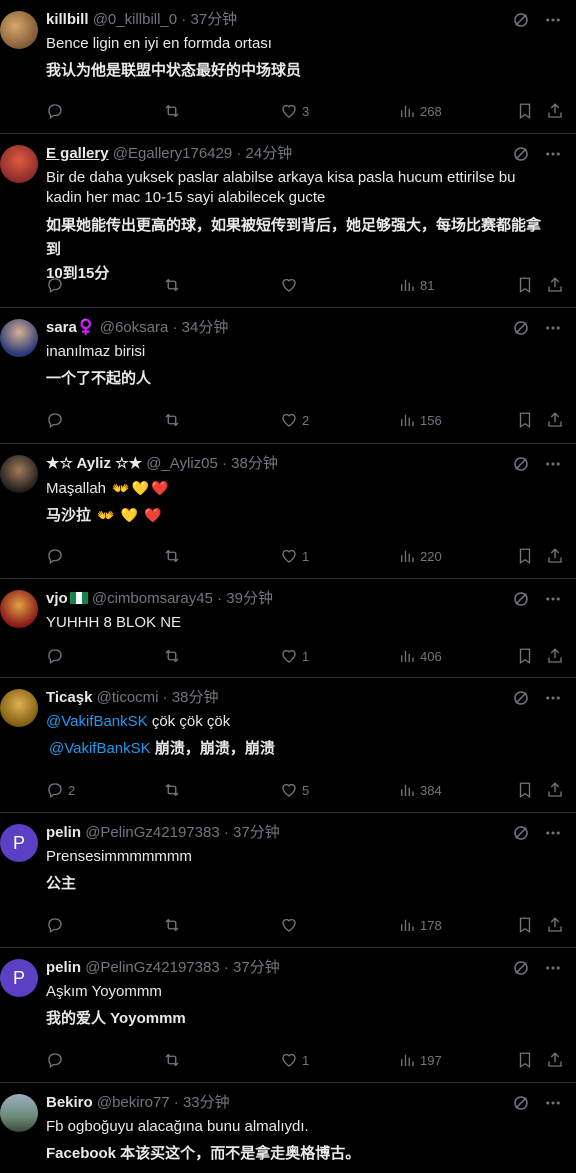 Image resolution: width=576 pixels, height=1173 pixels. Describe the element at coordinates (420, 111) in the screenshot. I see `views-button: 268` at that location.